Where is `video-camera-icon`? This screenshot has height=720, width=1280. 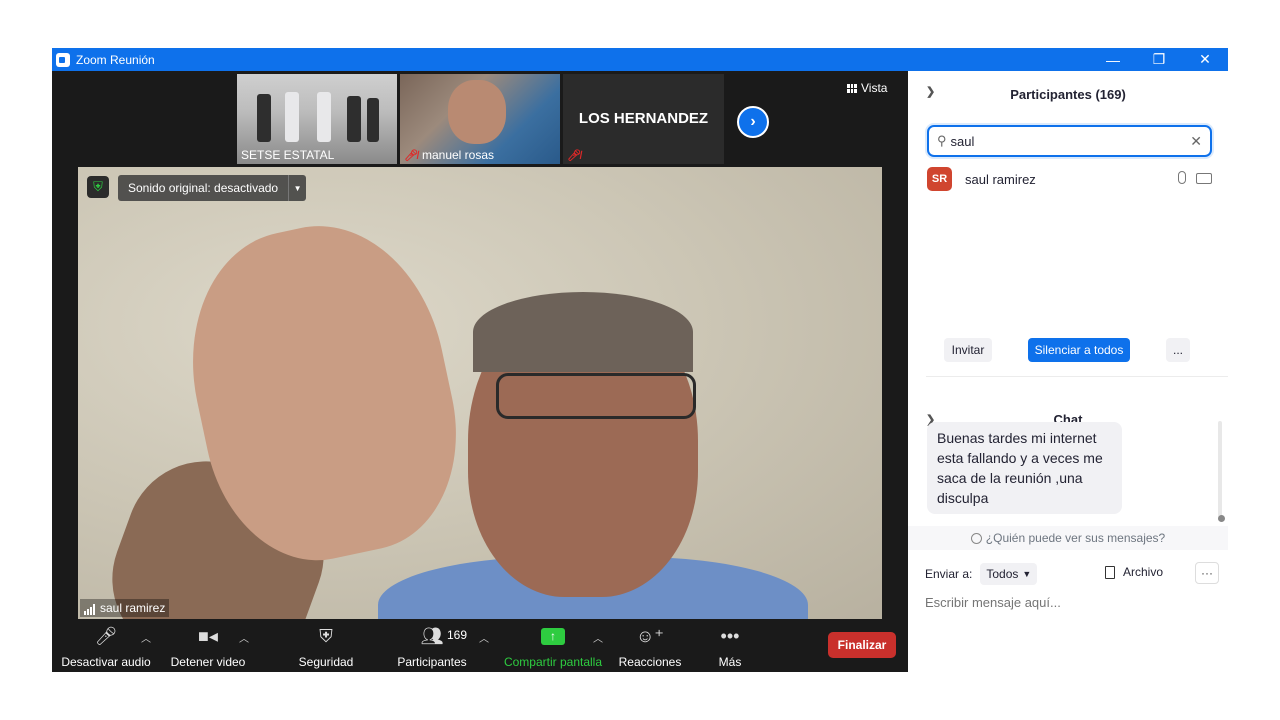 video-camera-icon is located at coordinates (1204, 178).